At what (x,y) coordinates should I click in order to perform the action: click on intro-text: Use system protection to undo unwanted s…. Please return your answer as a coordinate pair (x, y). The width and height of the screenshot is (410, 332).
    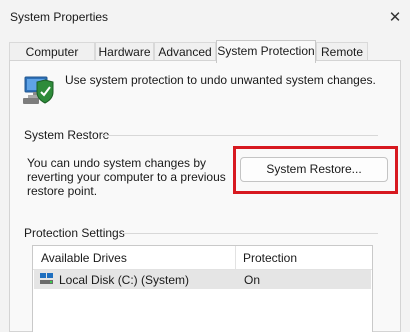
    Looking at the image, I should click on (220, 80).